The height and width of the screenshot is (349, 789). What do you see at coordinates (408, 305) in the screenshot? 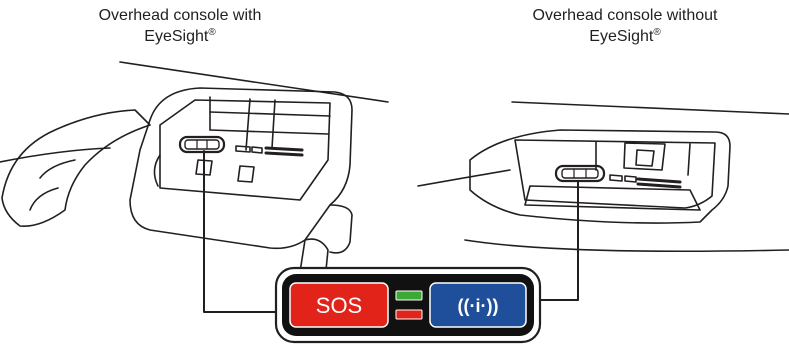
I see `button-panel-enlarged: SOS ((·i·))` at bounding box center [408, 305].